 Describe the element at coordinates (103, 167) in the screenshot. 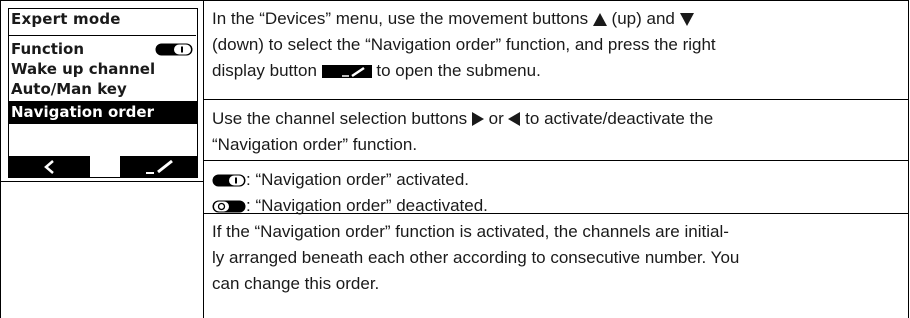

I see `softkey-bar` at that location.